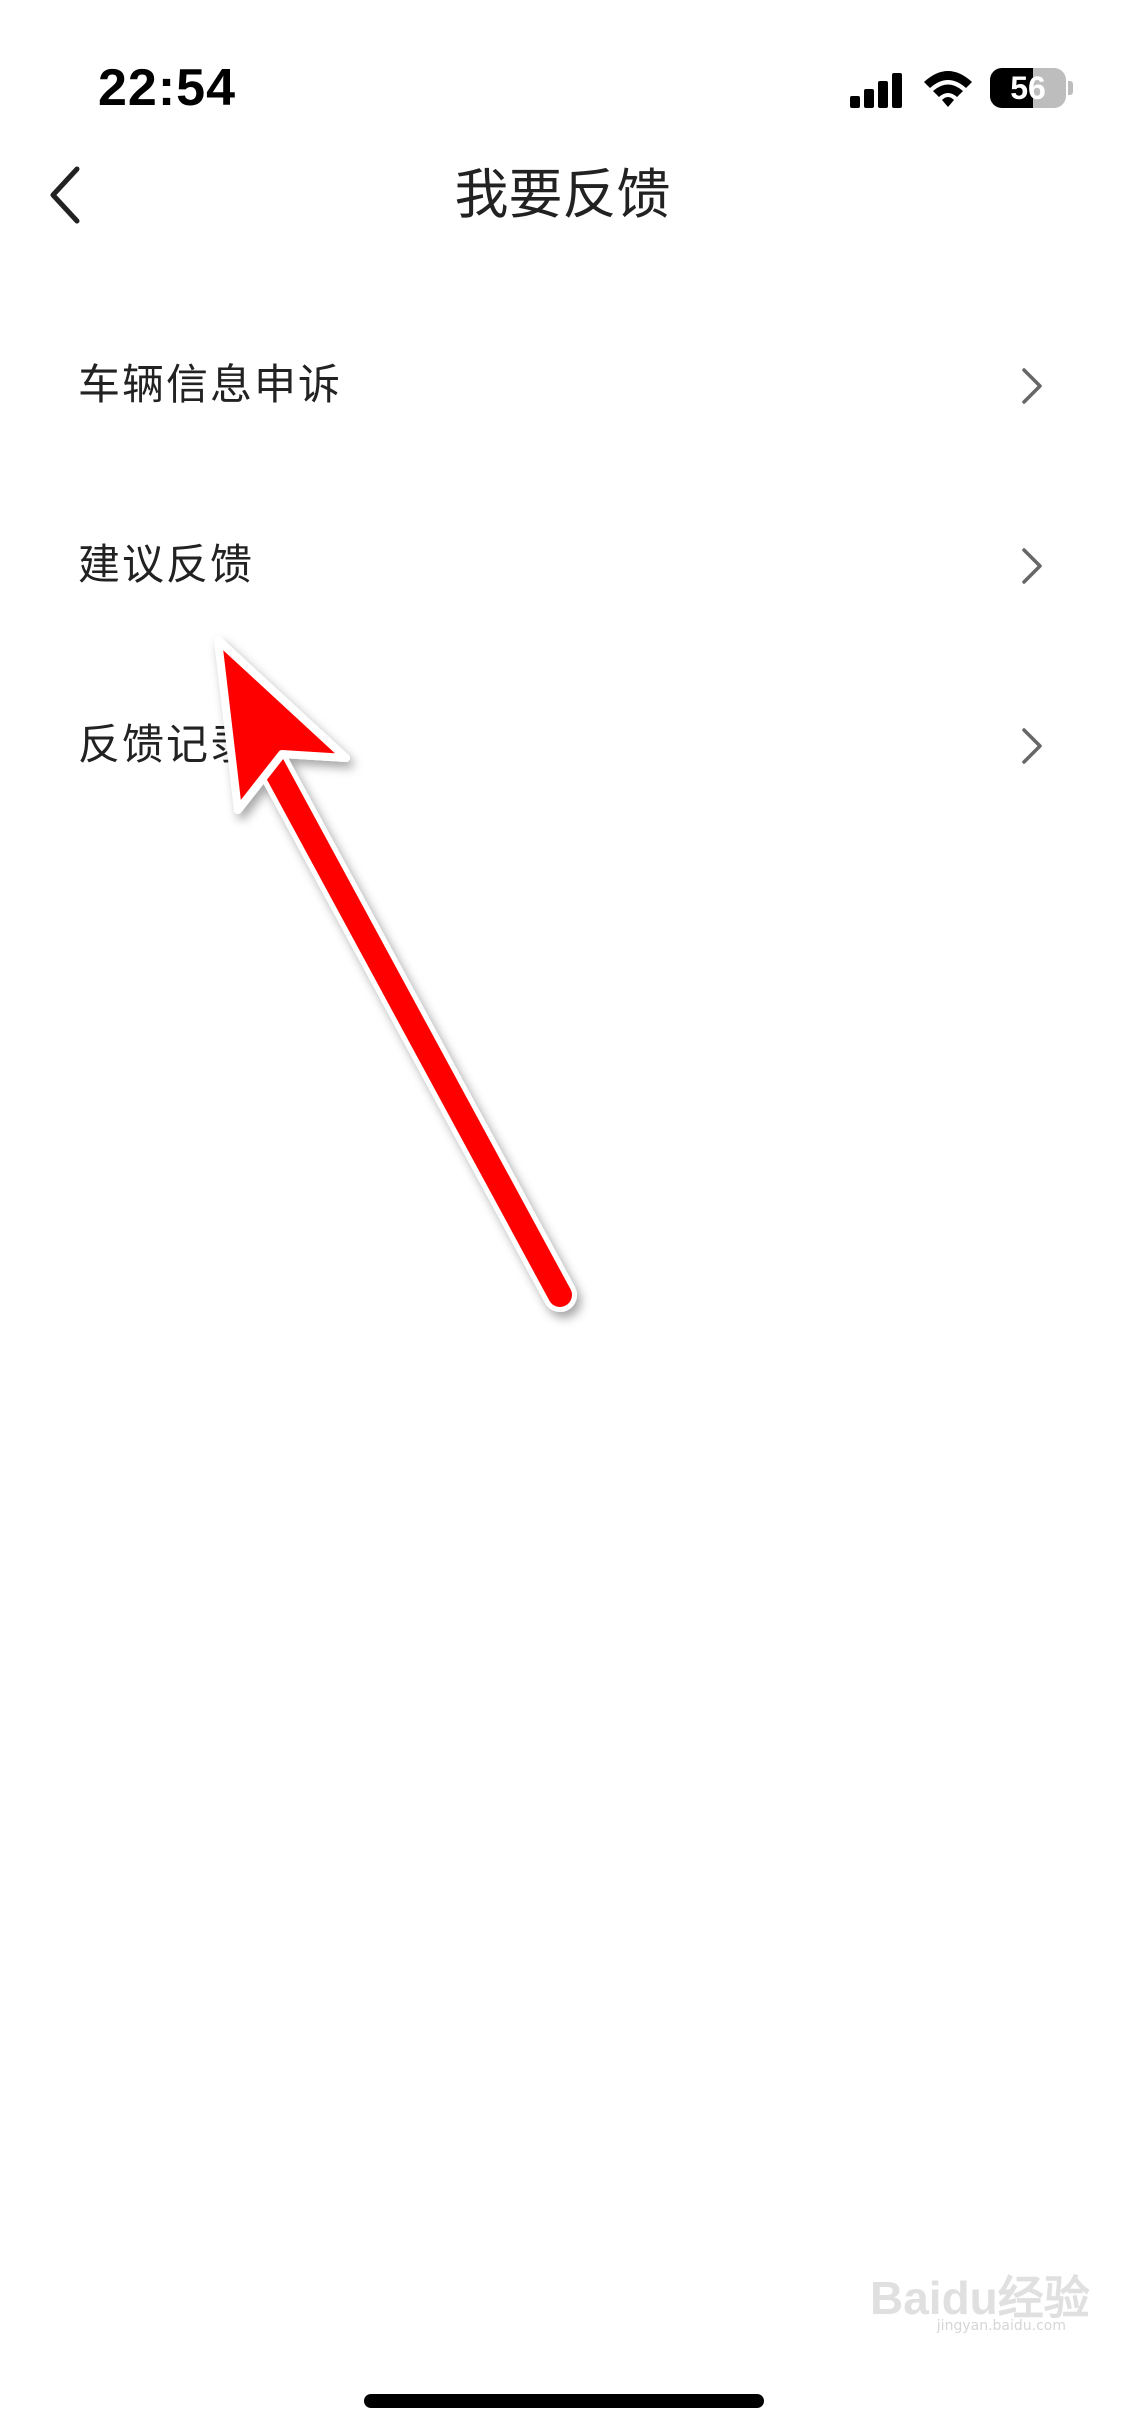  I want to click on wifi-icon, so click(948, 89).